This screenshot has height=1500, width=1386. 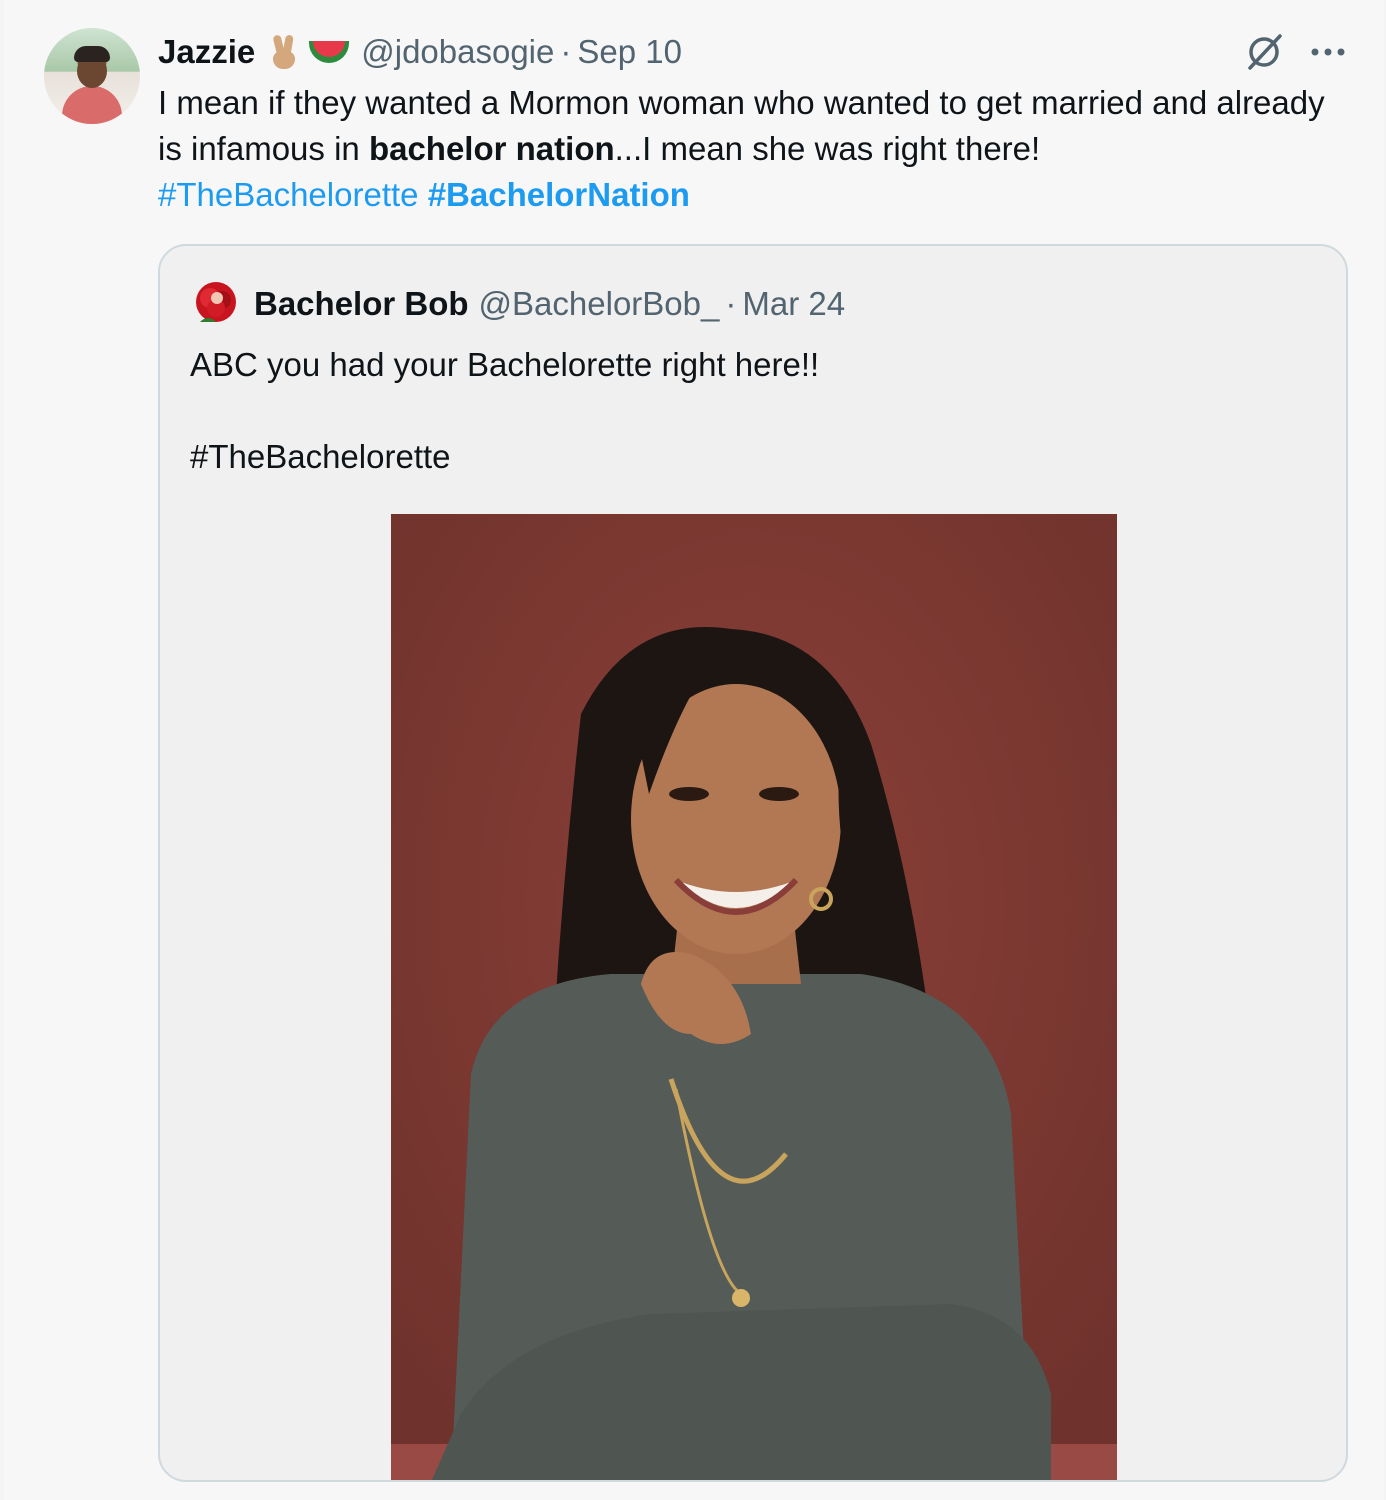 What do you see at coordinates (457, 52) in the screenshot?
I see `user-handle: @jdobasogie` at bounding box center [457, 52].